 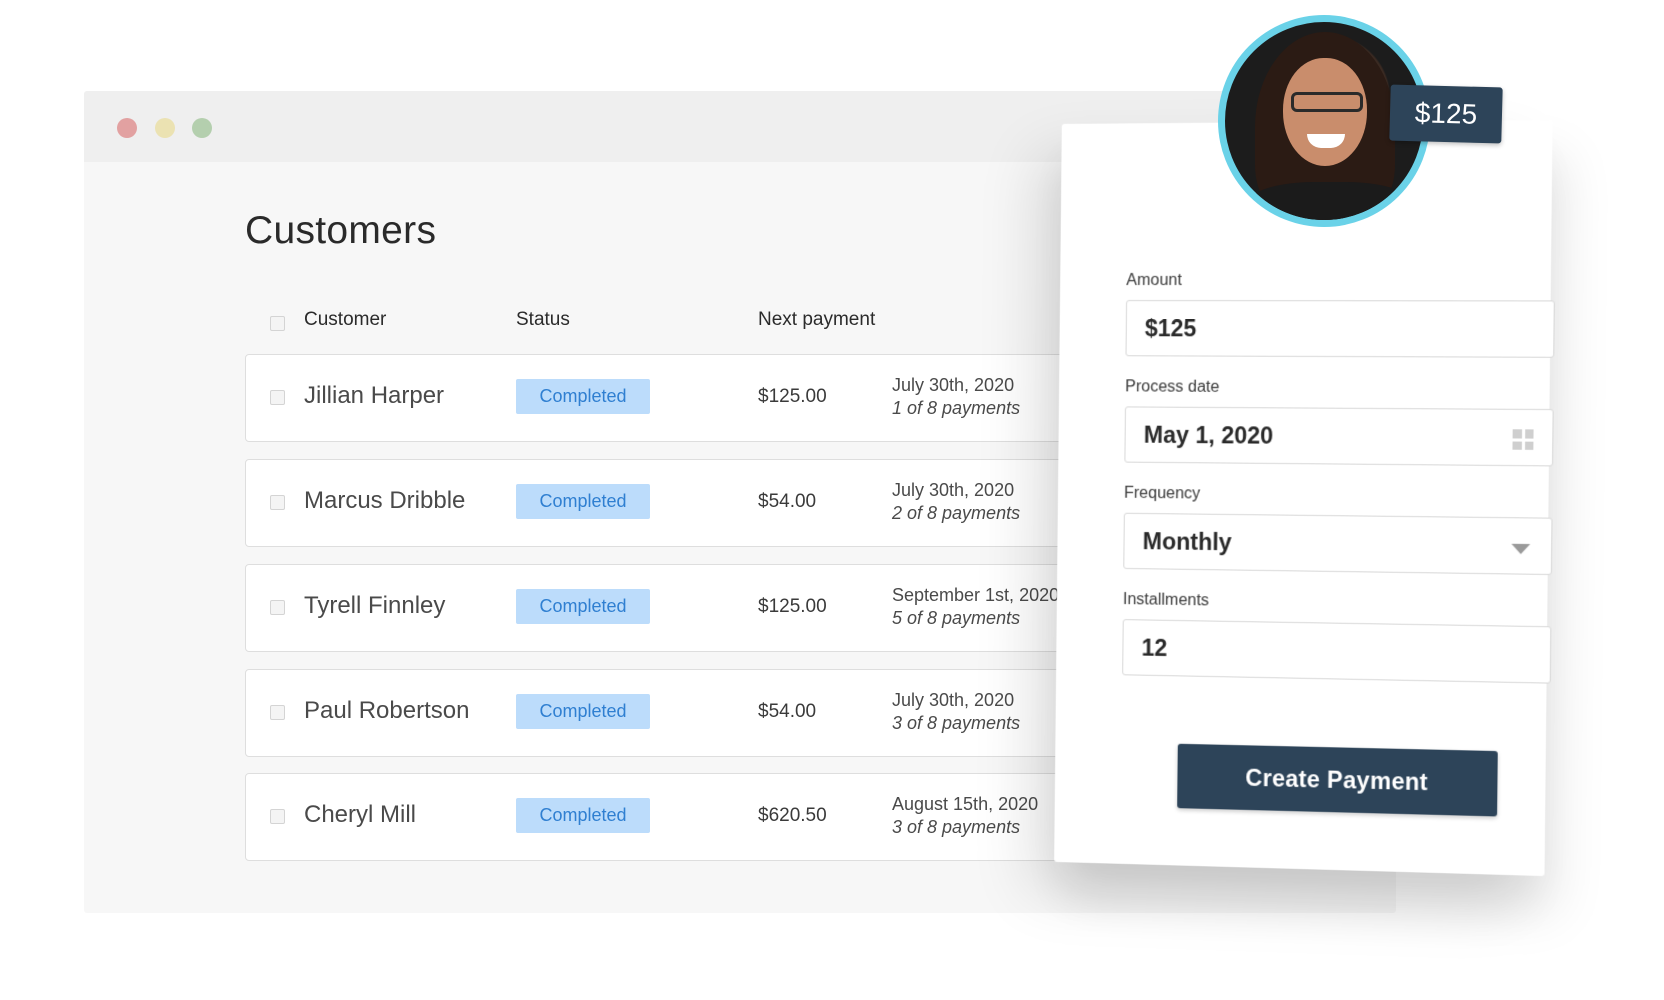 What do you see at coordinates (375, 605) in the screenshot?
I see `customer-name: Tyrell Finnley` at bounding box center [375, 605].